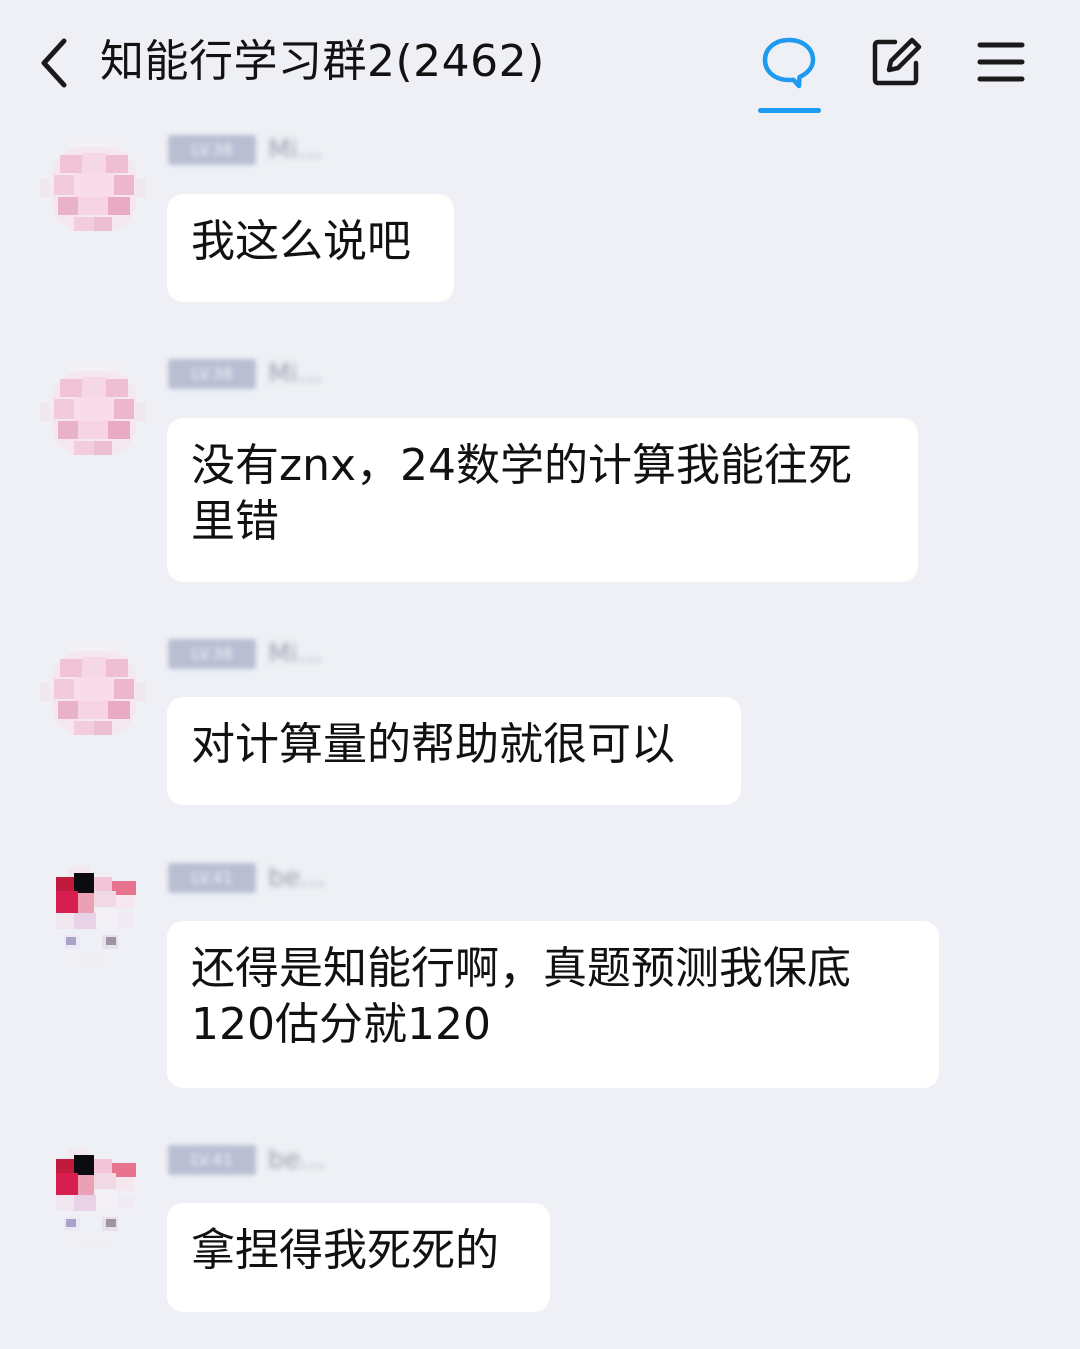 Image resolution: width=1080 pixels, height=1349 pixels. I want to click on menu-button, so click(1002, 62).